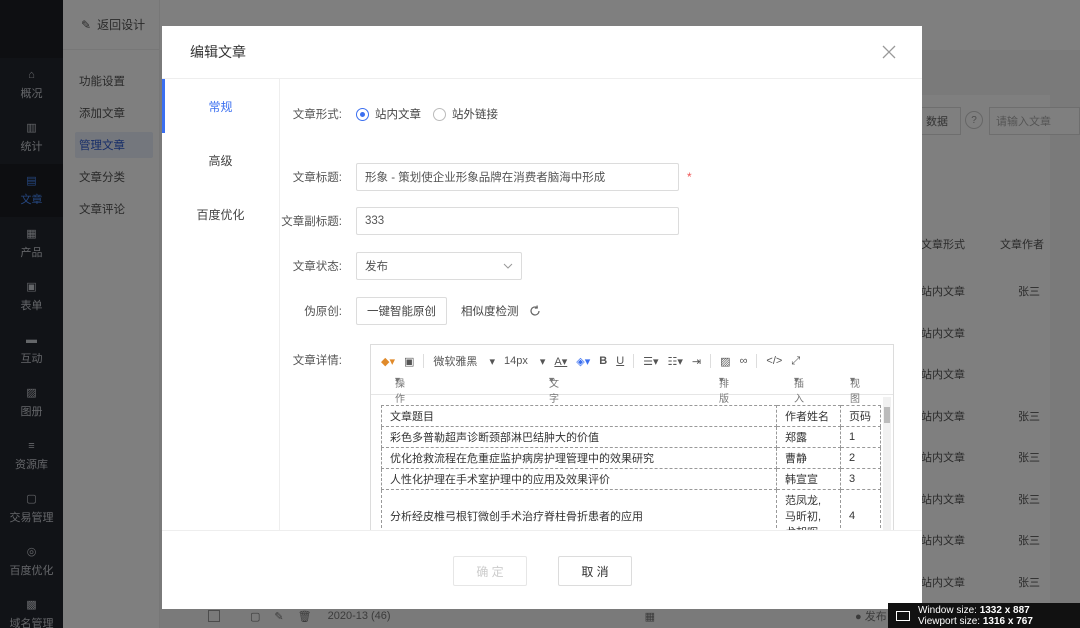 Image resolution: width=1080 pixels, height=628 pixels. Describe the element at coordinates (220, 106) in the screenshot. I see `tab-general: 常规` at that location.